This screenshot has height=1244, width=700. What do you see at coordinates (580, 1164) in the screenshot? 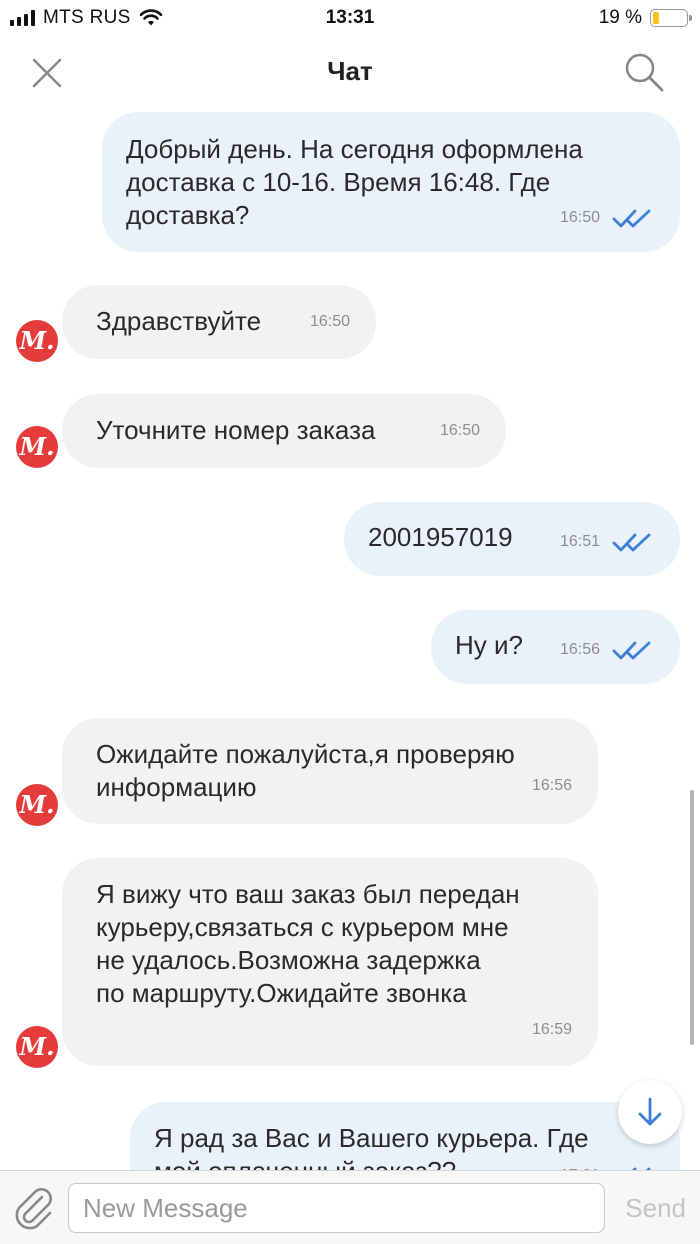
I see `message-time: 17:01` at bounding box center [580, 1164].